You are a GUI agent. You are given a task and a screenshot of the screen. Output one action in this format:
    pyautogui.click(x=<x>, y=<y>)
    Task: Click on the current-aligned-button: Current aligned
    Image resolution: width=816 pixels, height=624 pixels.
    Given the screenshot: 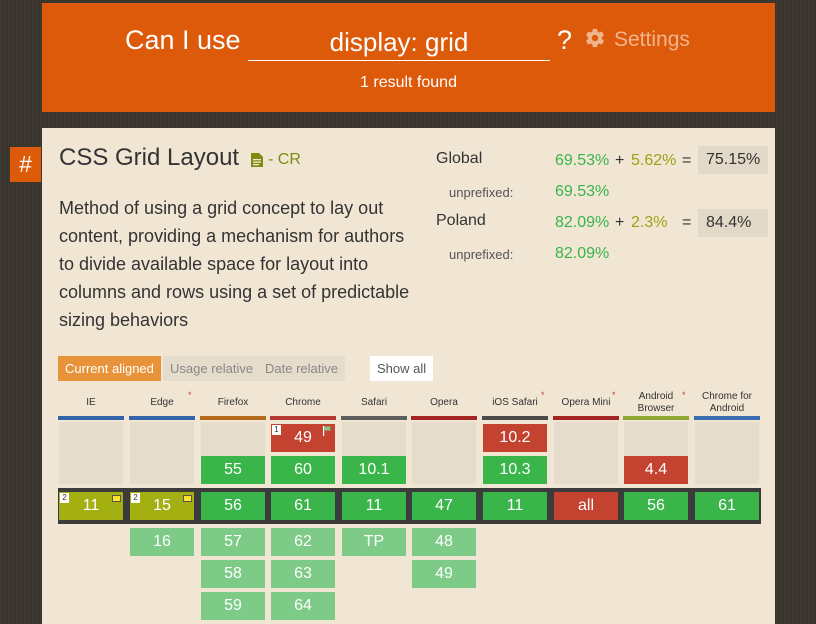 What is the action you would take?
    pyautogui.click(x=109, y=368)
    